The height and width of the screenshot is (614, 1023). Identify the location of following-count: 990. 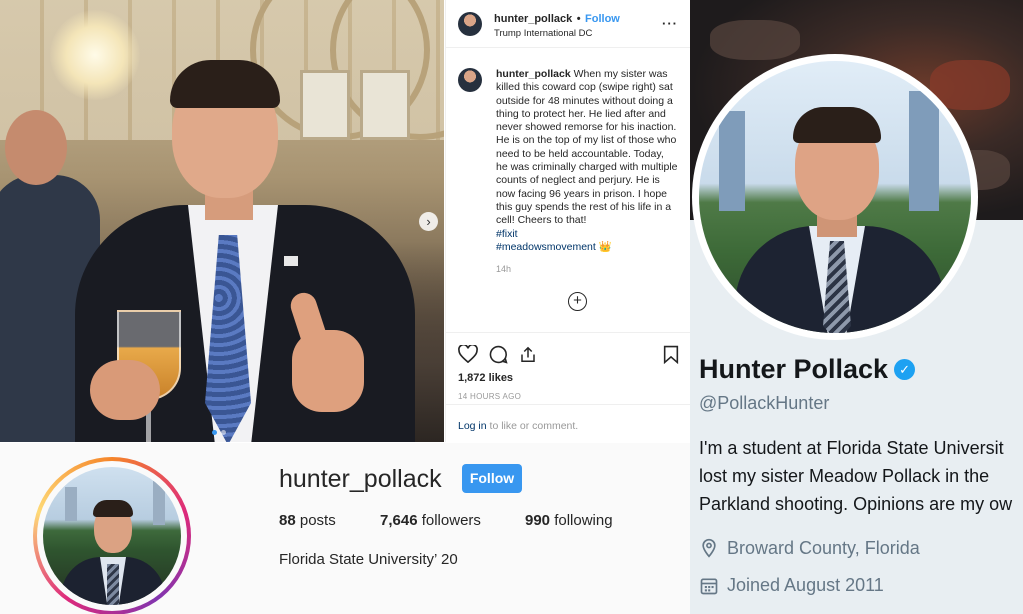
(538, 520).